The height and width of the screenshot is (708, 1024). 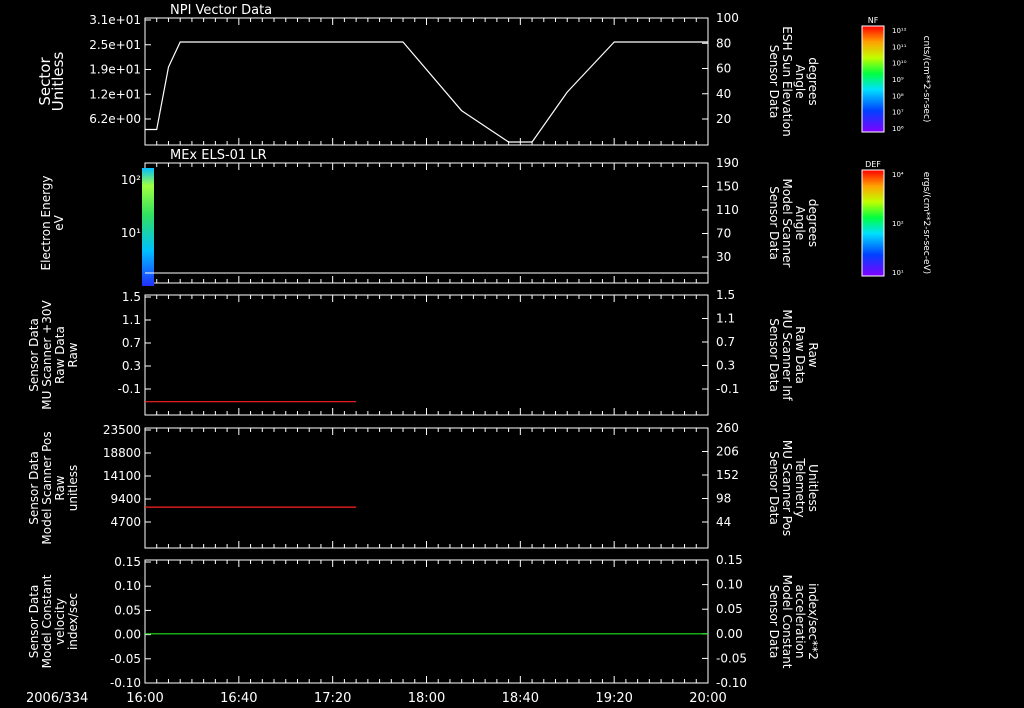 What do you see at coordinates (125, 659) in the screenshot?
I see `y-tick-label: -0.05` at bounding box center [125, 659].